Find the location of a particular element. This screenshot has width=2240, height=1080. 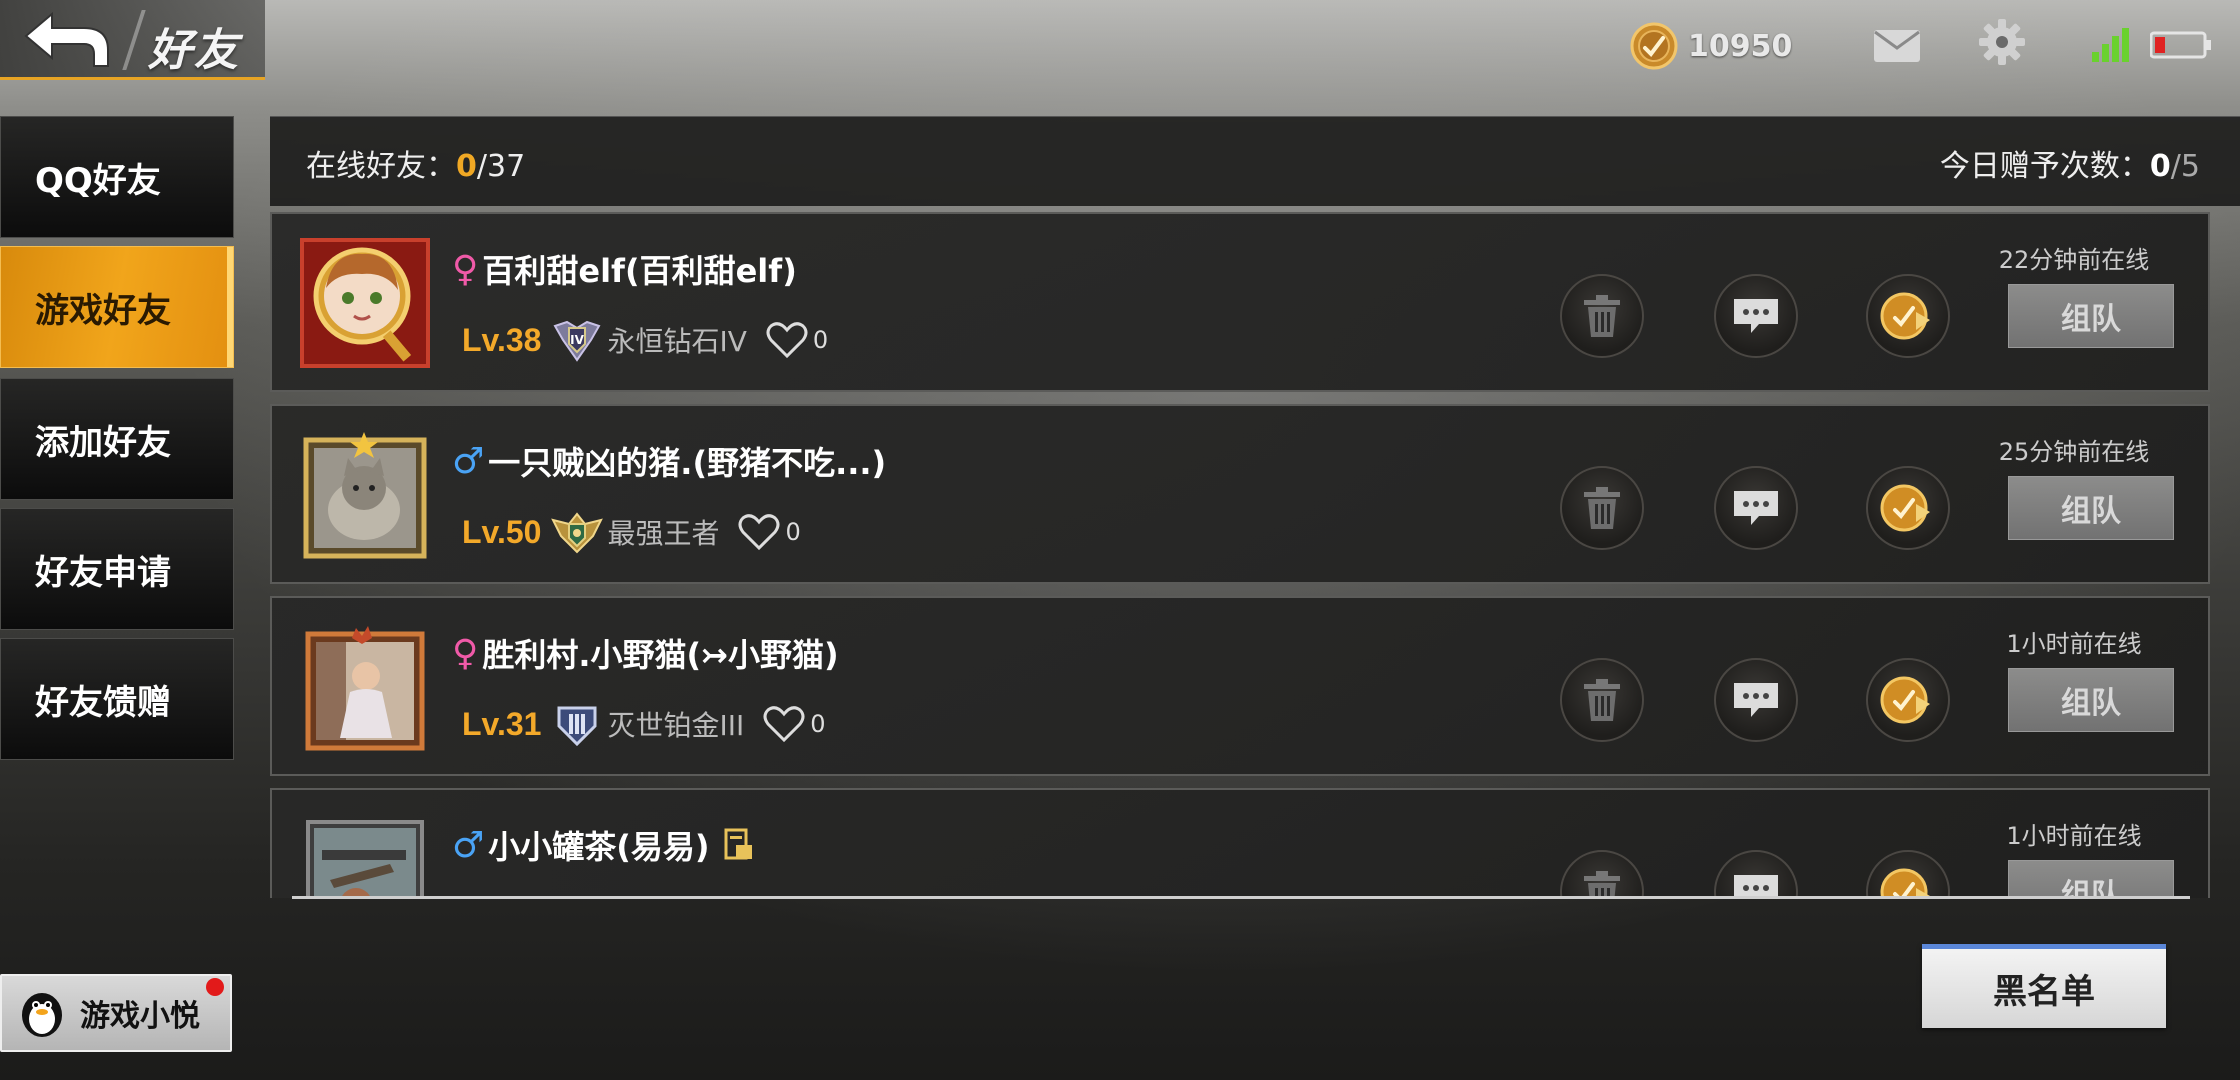

sidebar-item-add-friend: 添加好友 is located at coordinates (117, 439).